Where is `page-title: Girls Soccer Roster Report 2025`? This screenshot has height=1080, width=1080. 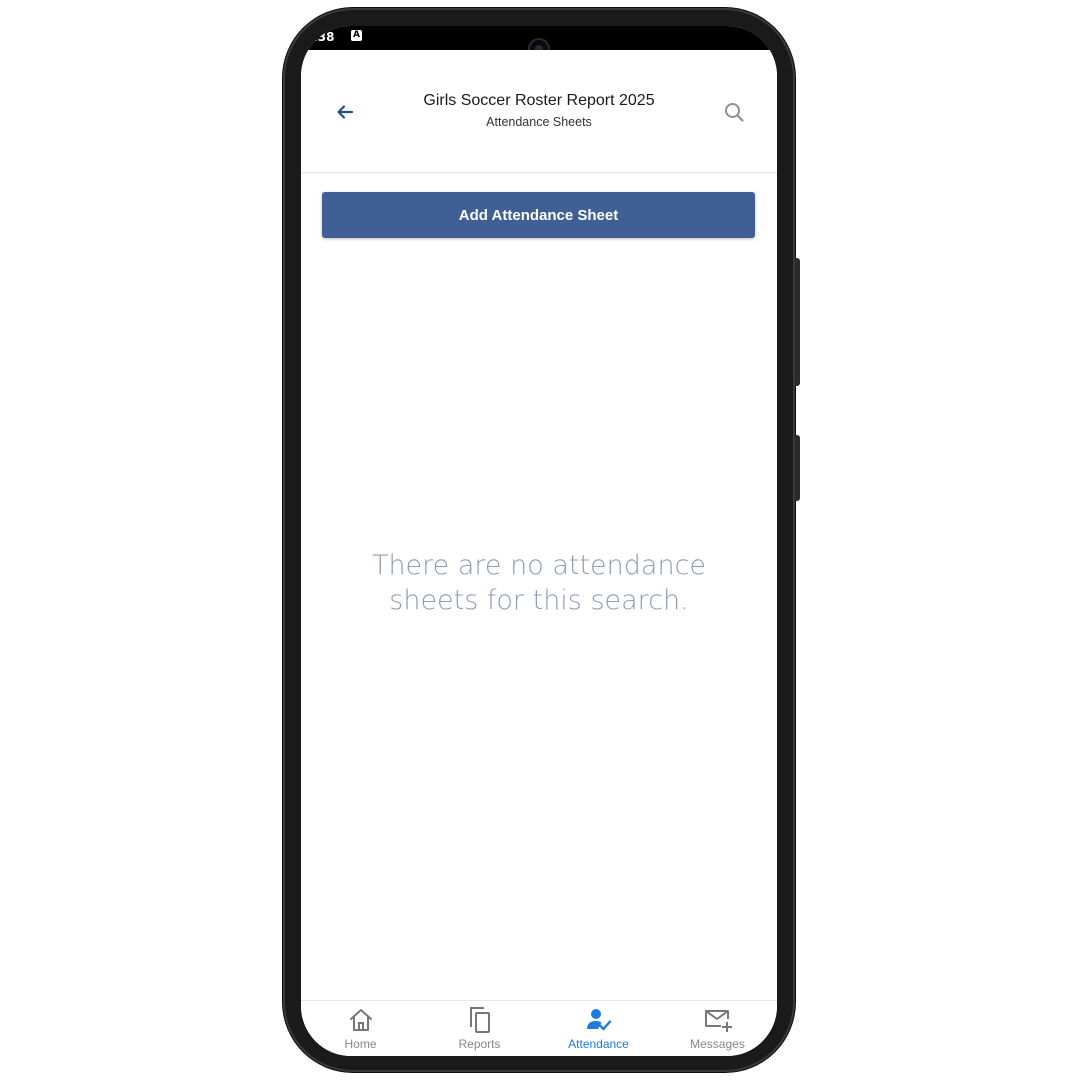
page-title: Girls Soccer Roster Report 2025 is located at coordinates (539, 100).